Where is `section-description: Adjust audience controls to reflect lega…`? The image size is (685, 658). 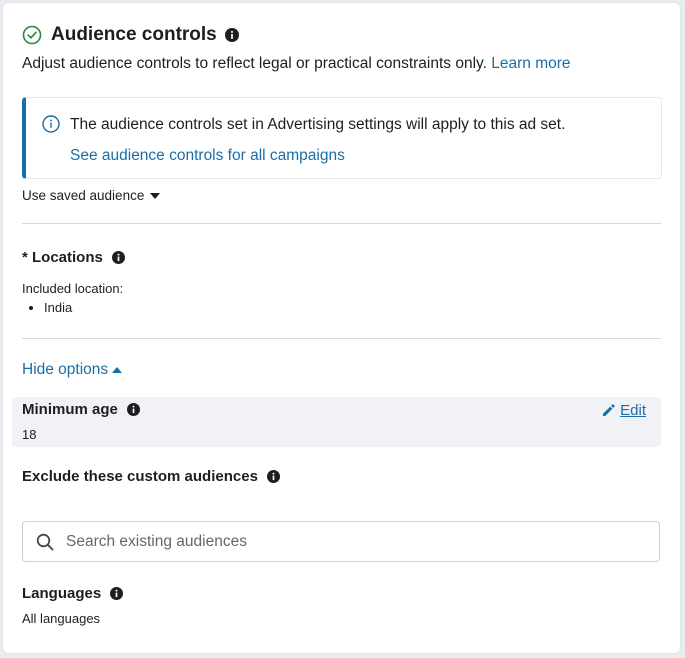 section-description: Adjust audience controls to reflect lega… is located at coordinates (296, 64).